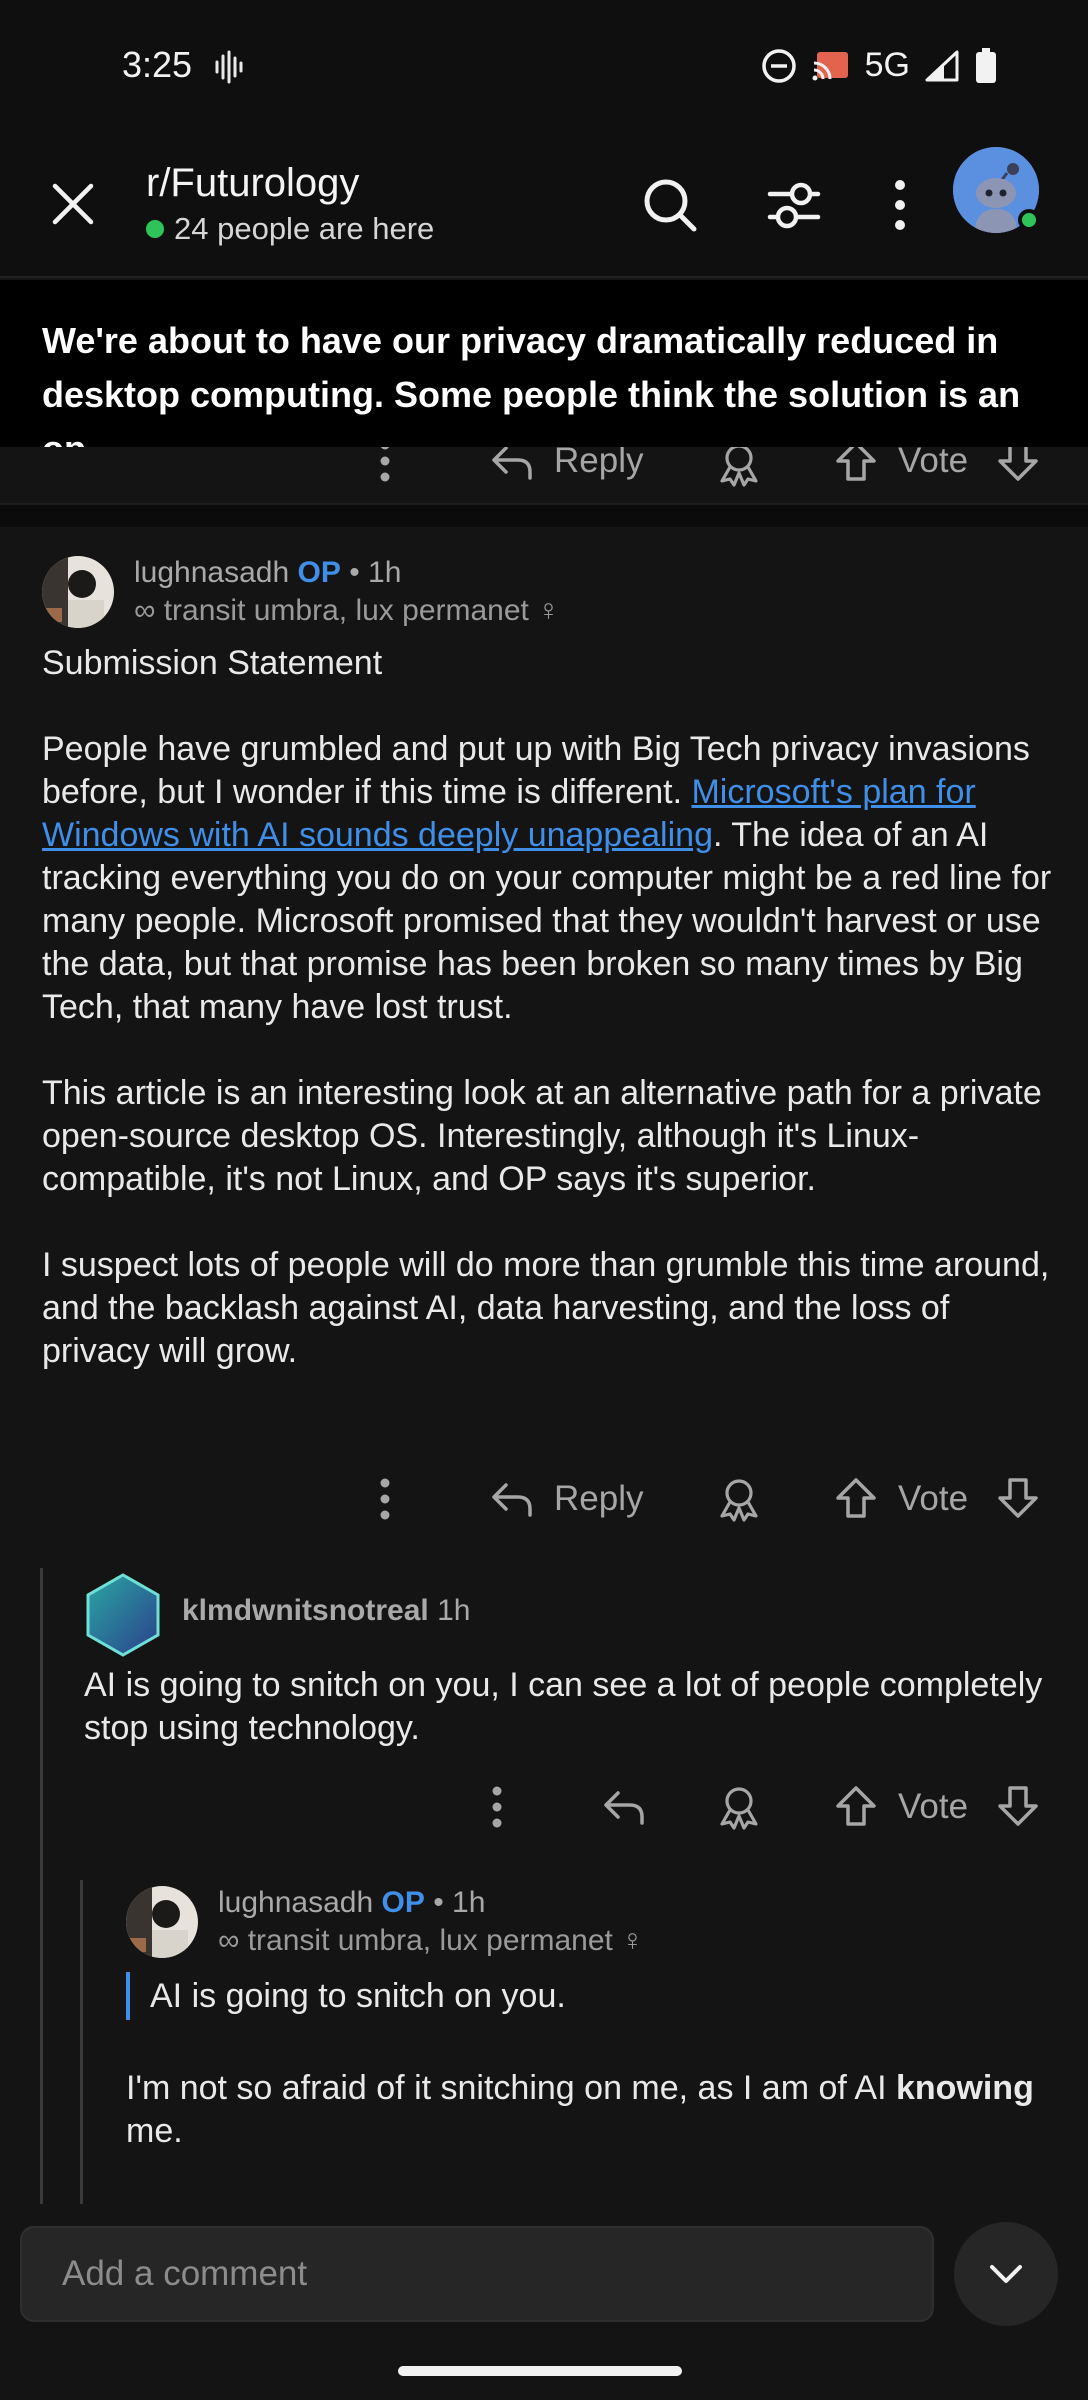 The width and height of the screenshot is (1088, 2400). I want to click on filter-icon, so click(794, 205).